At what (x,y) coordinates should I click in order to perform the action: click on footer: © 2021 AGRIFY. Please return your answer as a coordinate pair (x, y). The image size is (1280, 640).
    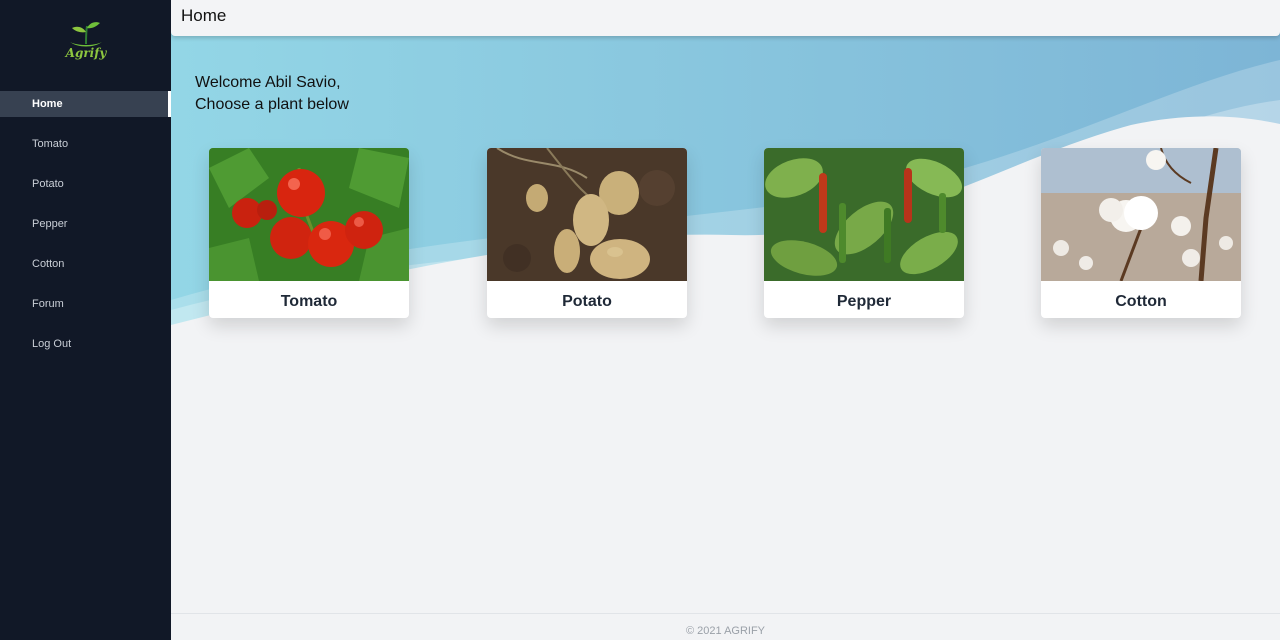
    Looking at the image, I should click on (725, 626).